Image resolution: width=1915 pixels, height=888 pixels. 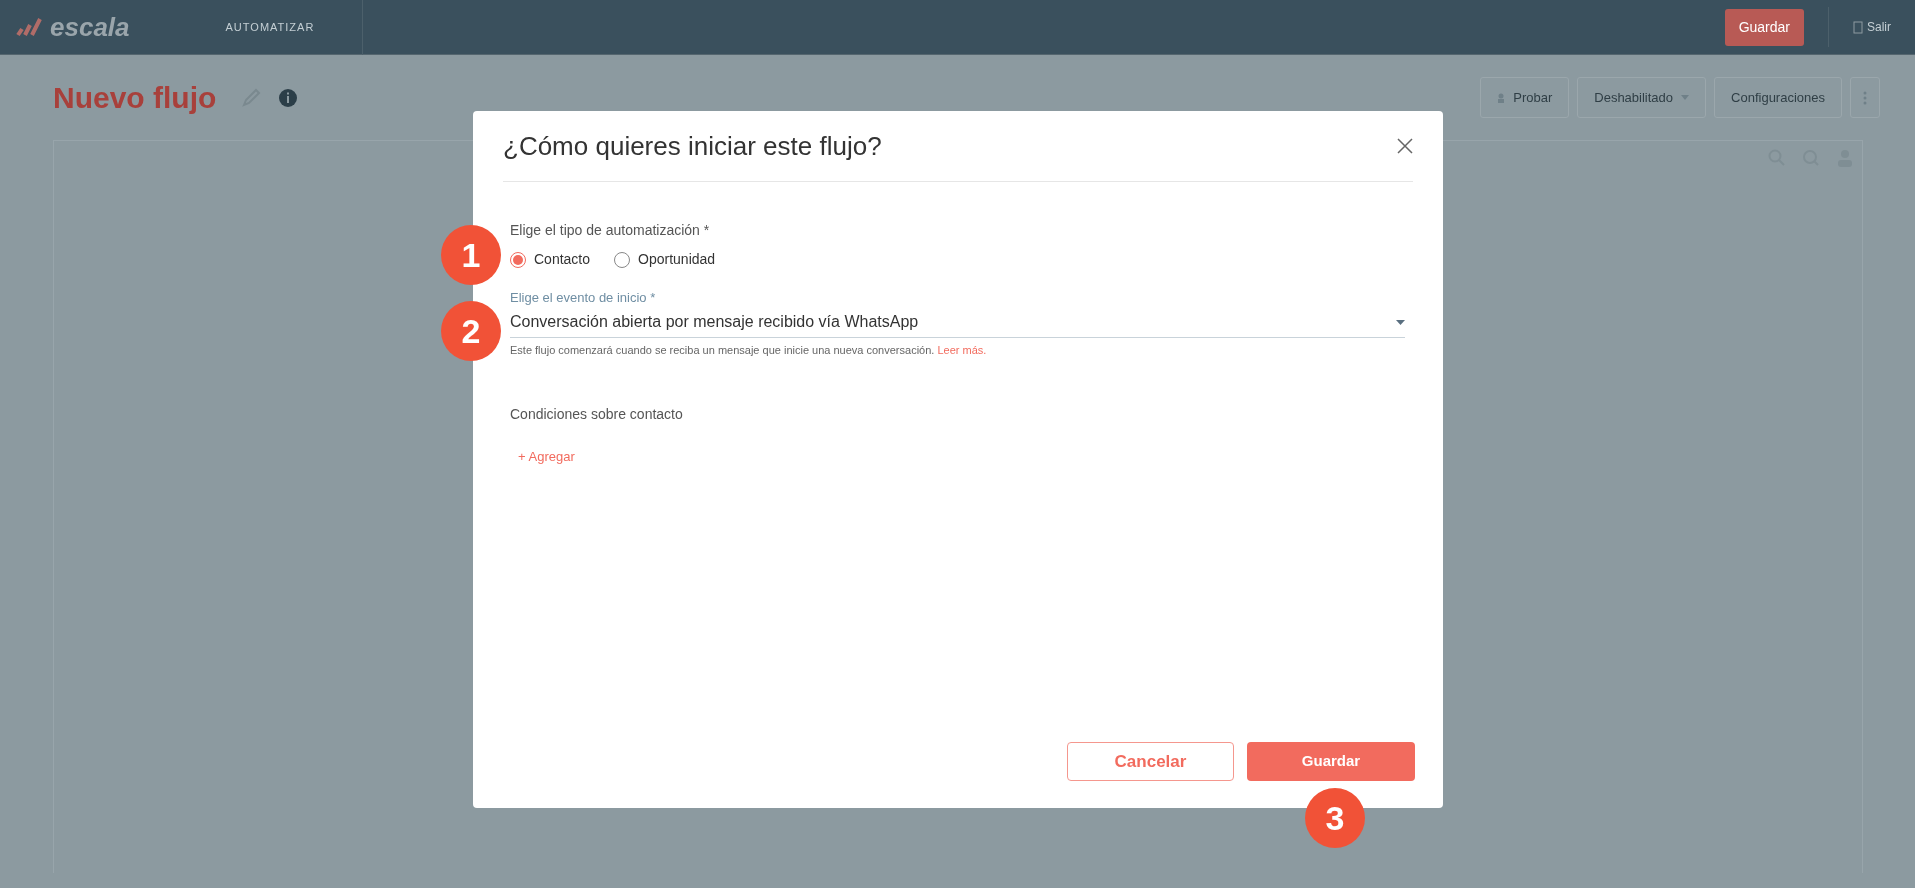 I want to click on header-button: Deshabilitado, so click(x=1642, y=97).